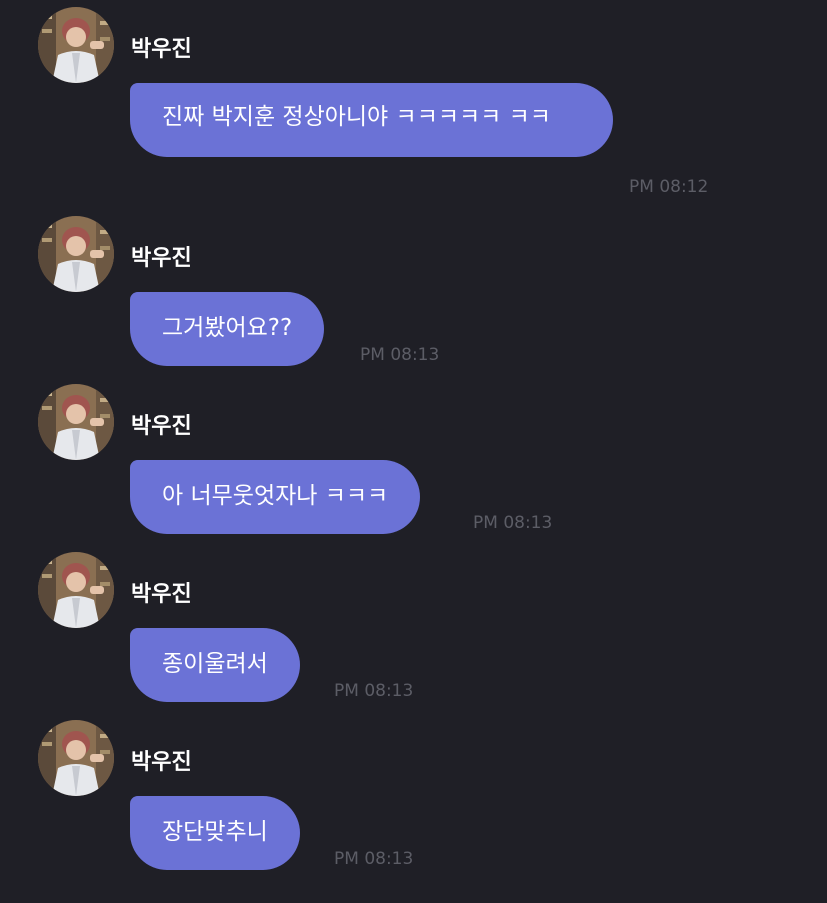  Describe the element at coordinates (669, 187) in the screenshot. I see `message-timestamp: PM 08:12` at that location.